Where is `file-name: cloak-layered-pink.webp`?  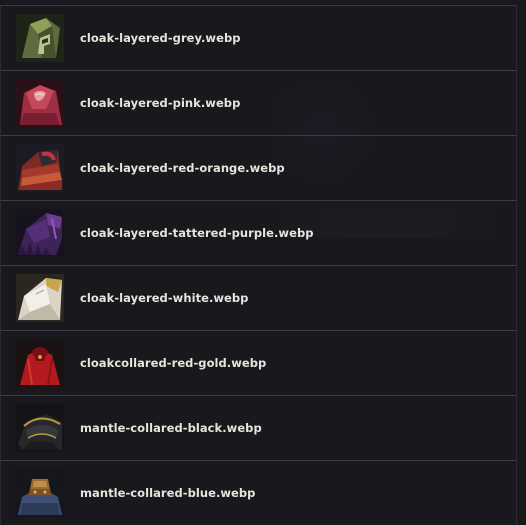 file-name: cloak-layered-pink.webp is located at coordinates (160, 103).